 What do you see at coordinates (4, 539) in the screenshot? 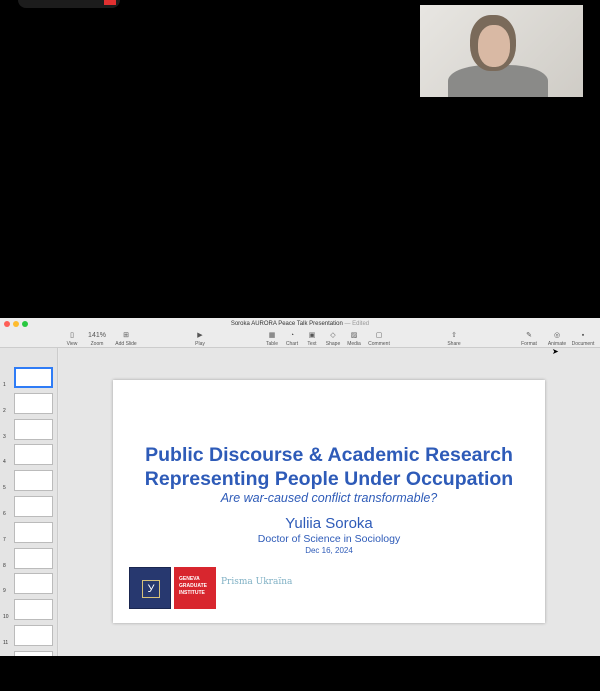
I see `slide-number: 7` at bounding box center [4, 539].